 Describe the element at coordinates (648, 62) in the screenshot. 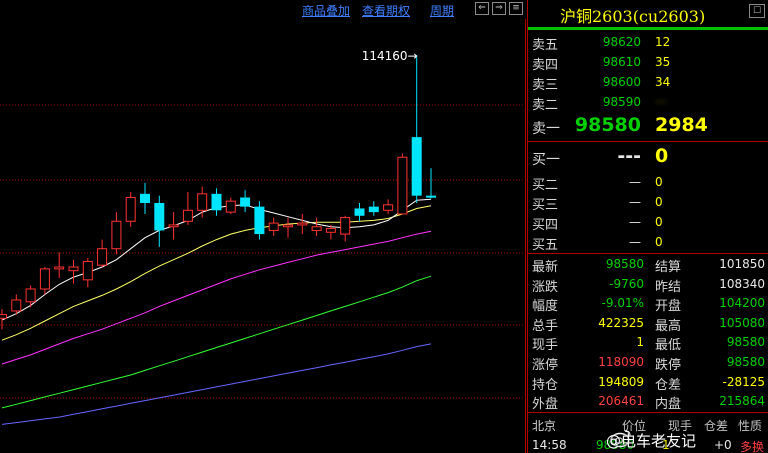

I see `ask-row-4: 卖四 98610 35` at that location.